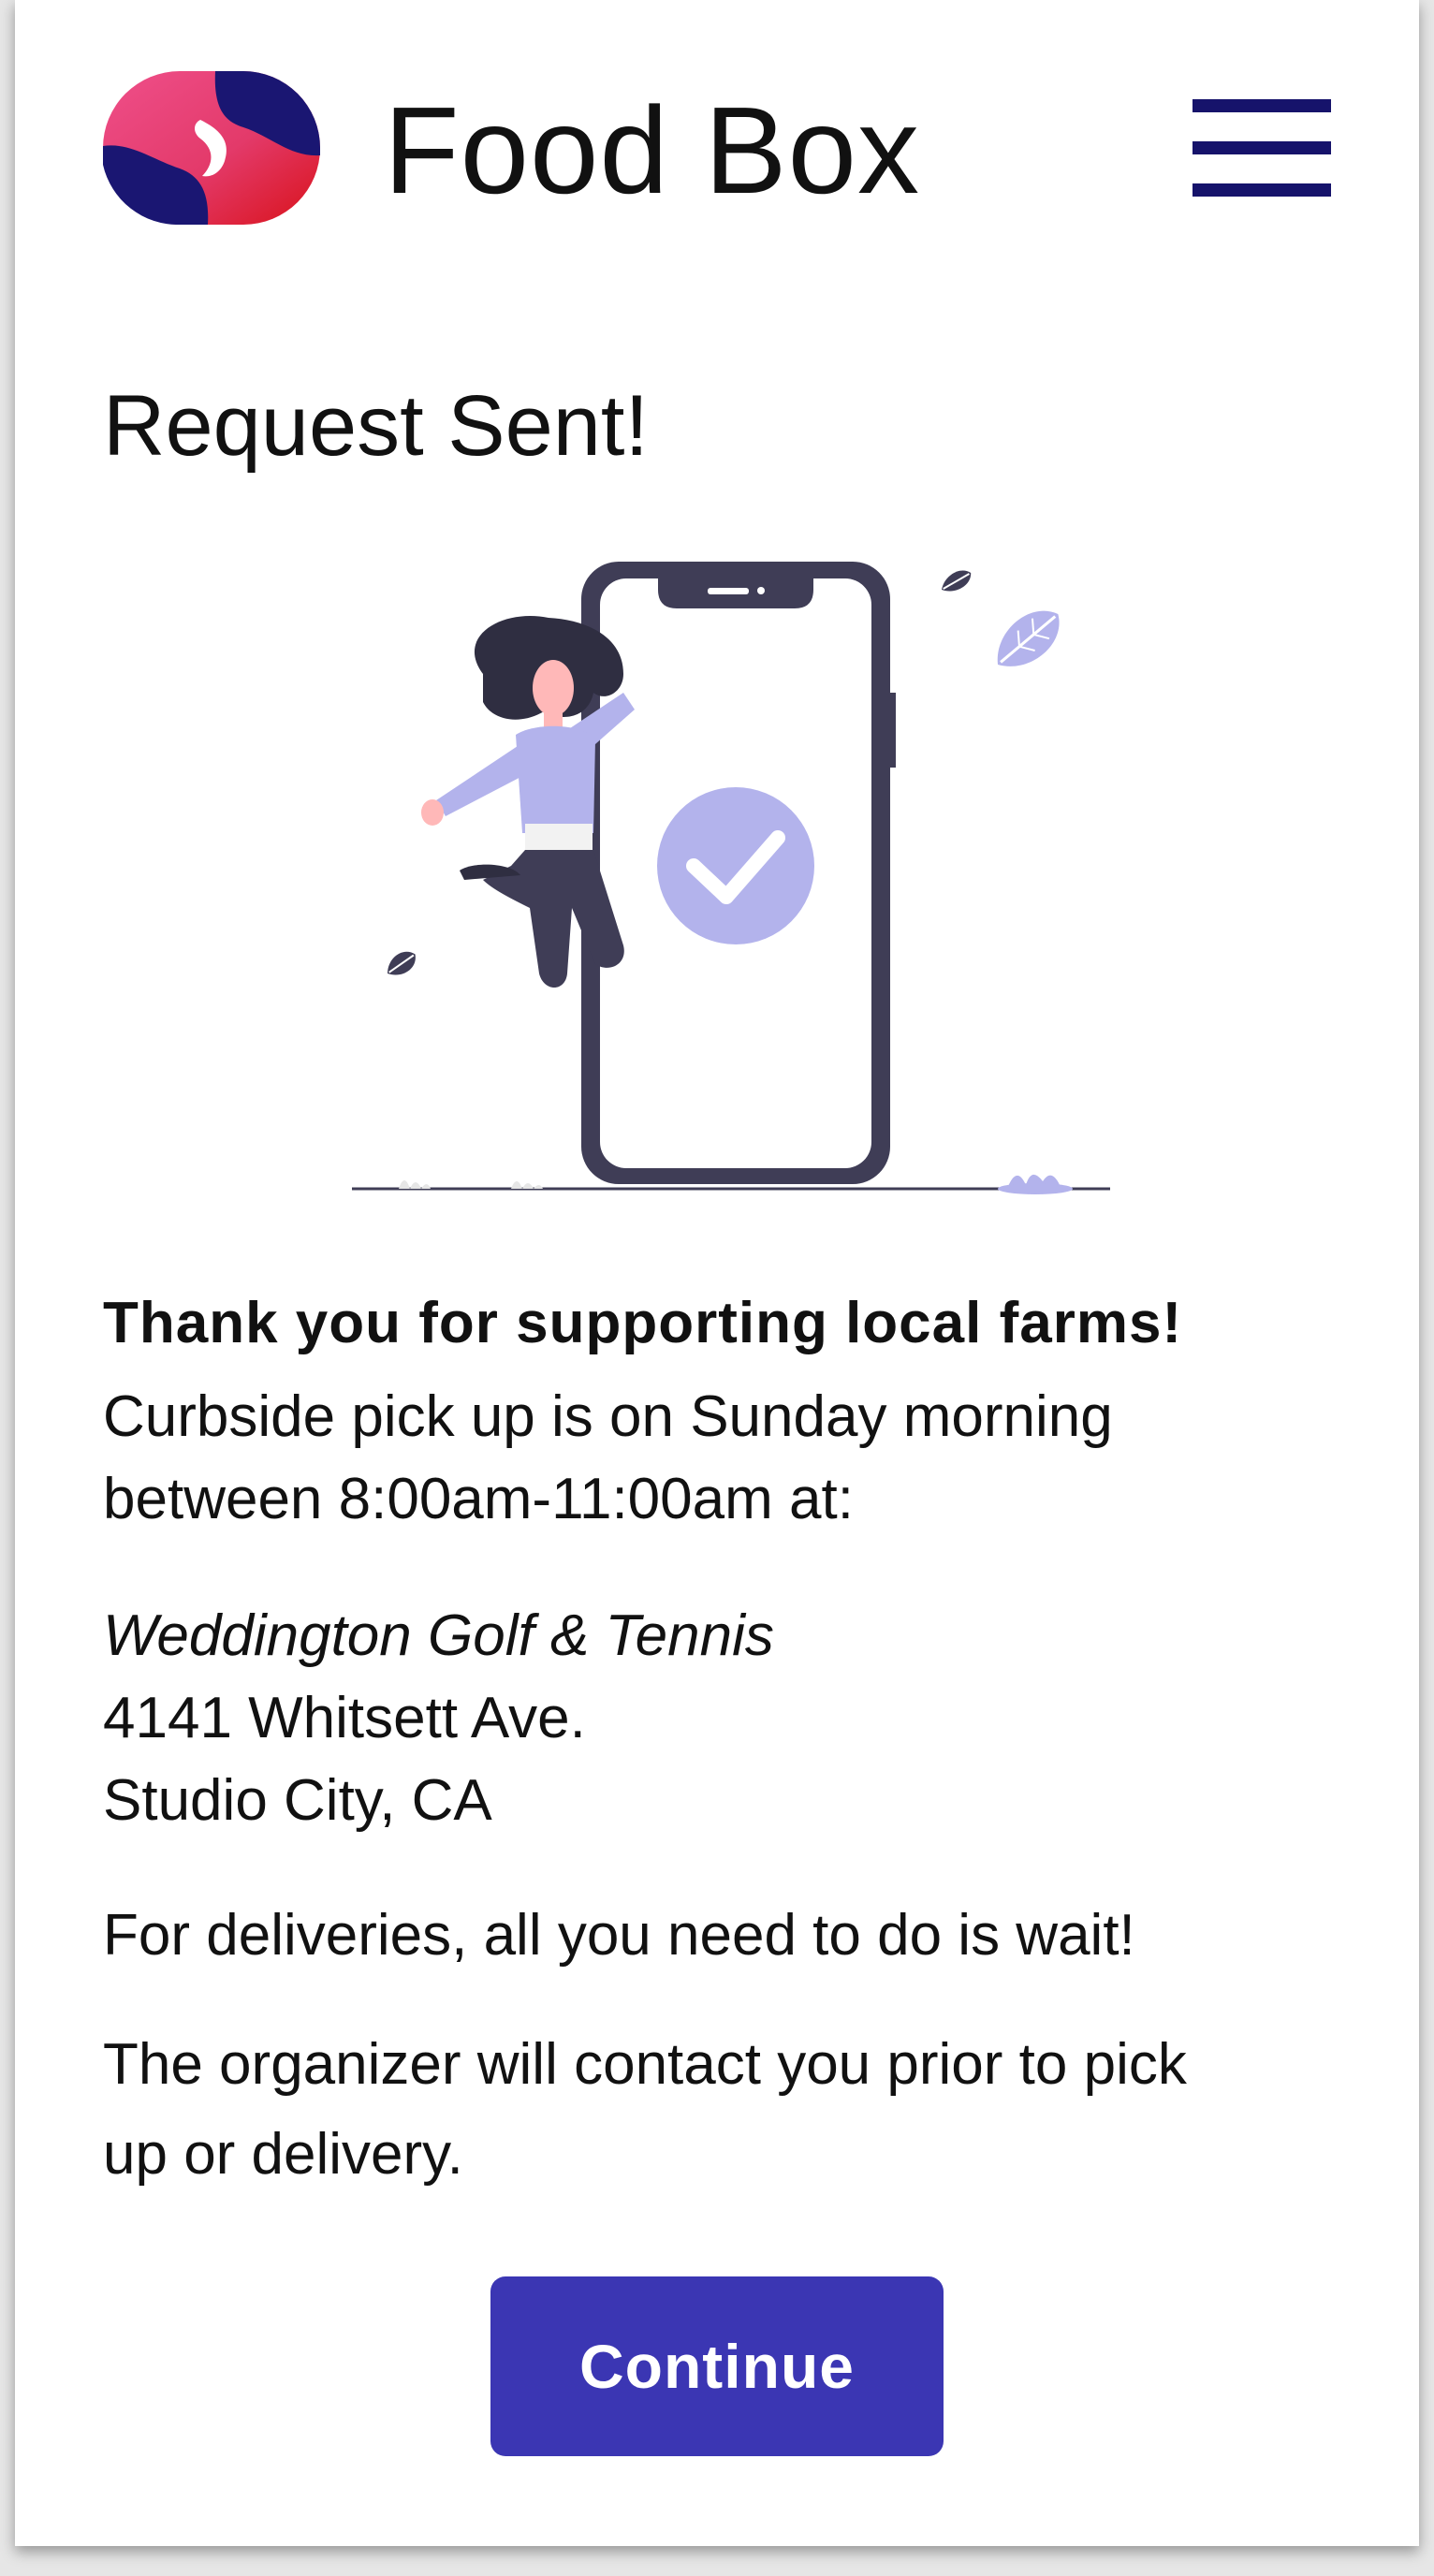 The image size is (1434, 2576). What do you see at coordinates (344, 1718) in the screenshot?
I see `street-address: 4141 Whitsett Ave.` at bounding box center [344, 1718].